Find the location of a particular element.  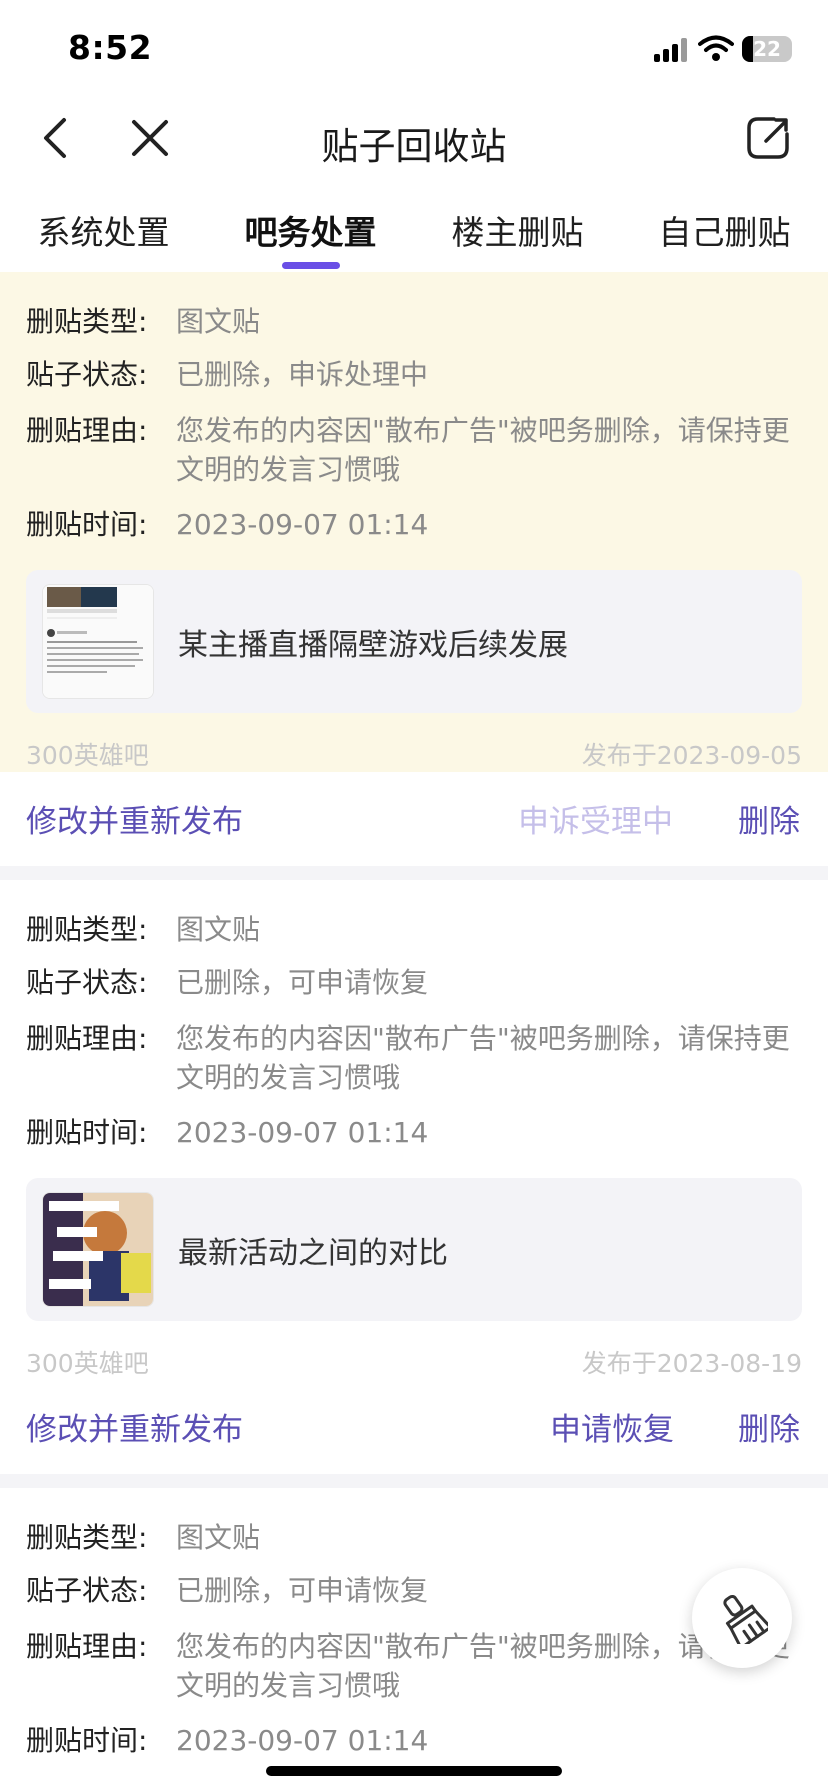

status-bar: 8:52 22 is located at coordinates (414, 48).